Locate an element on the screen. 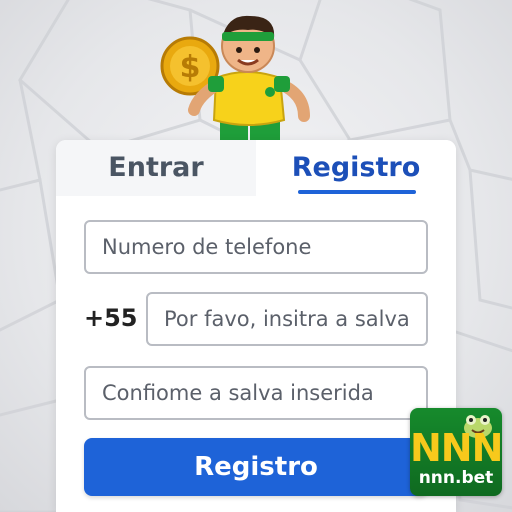 Image resolution: width=512 pixels, height=512 pixels. confirm-password-input is located at coordinates (256, 393).